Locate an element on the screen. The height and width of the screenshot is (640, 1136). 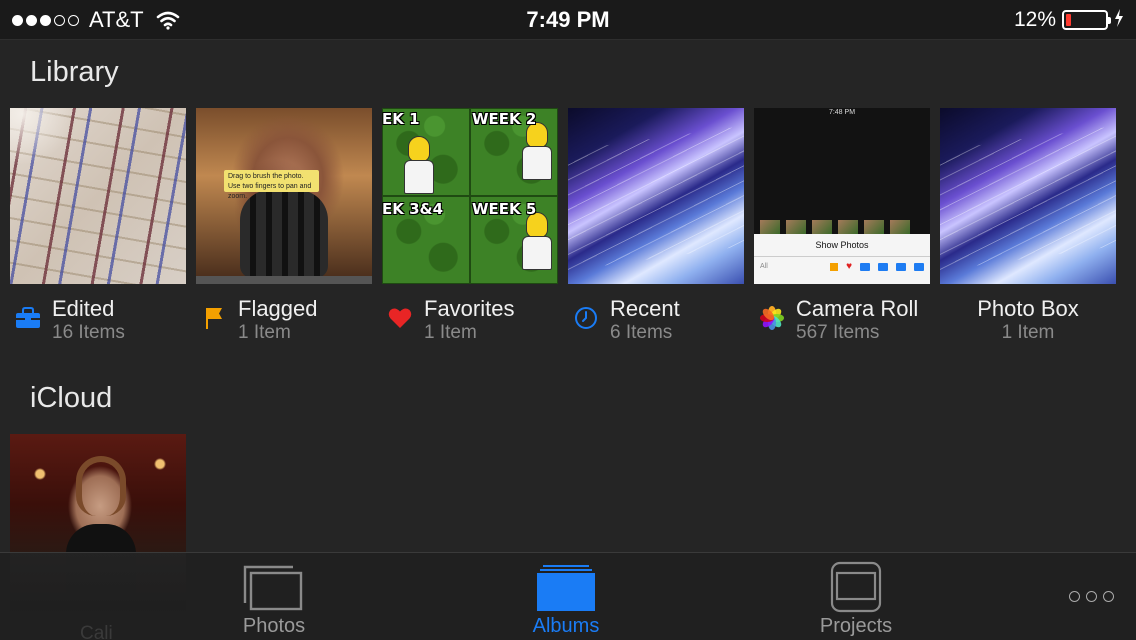
album-name: Recent is located at coordinates (645, 308).